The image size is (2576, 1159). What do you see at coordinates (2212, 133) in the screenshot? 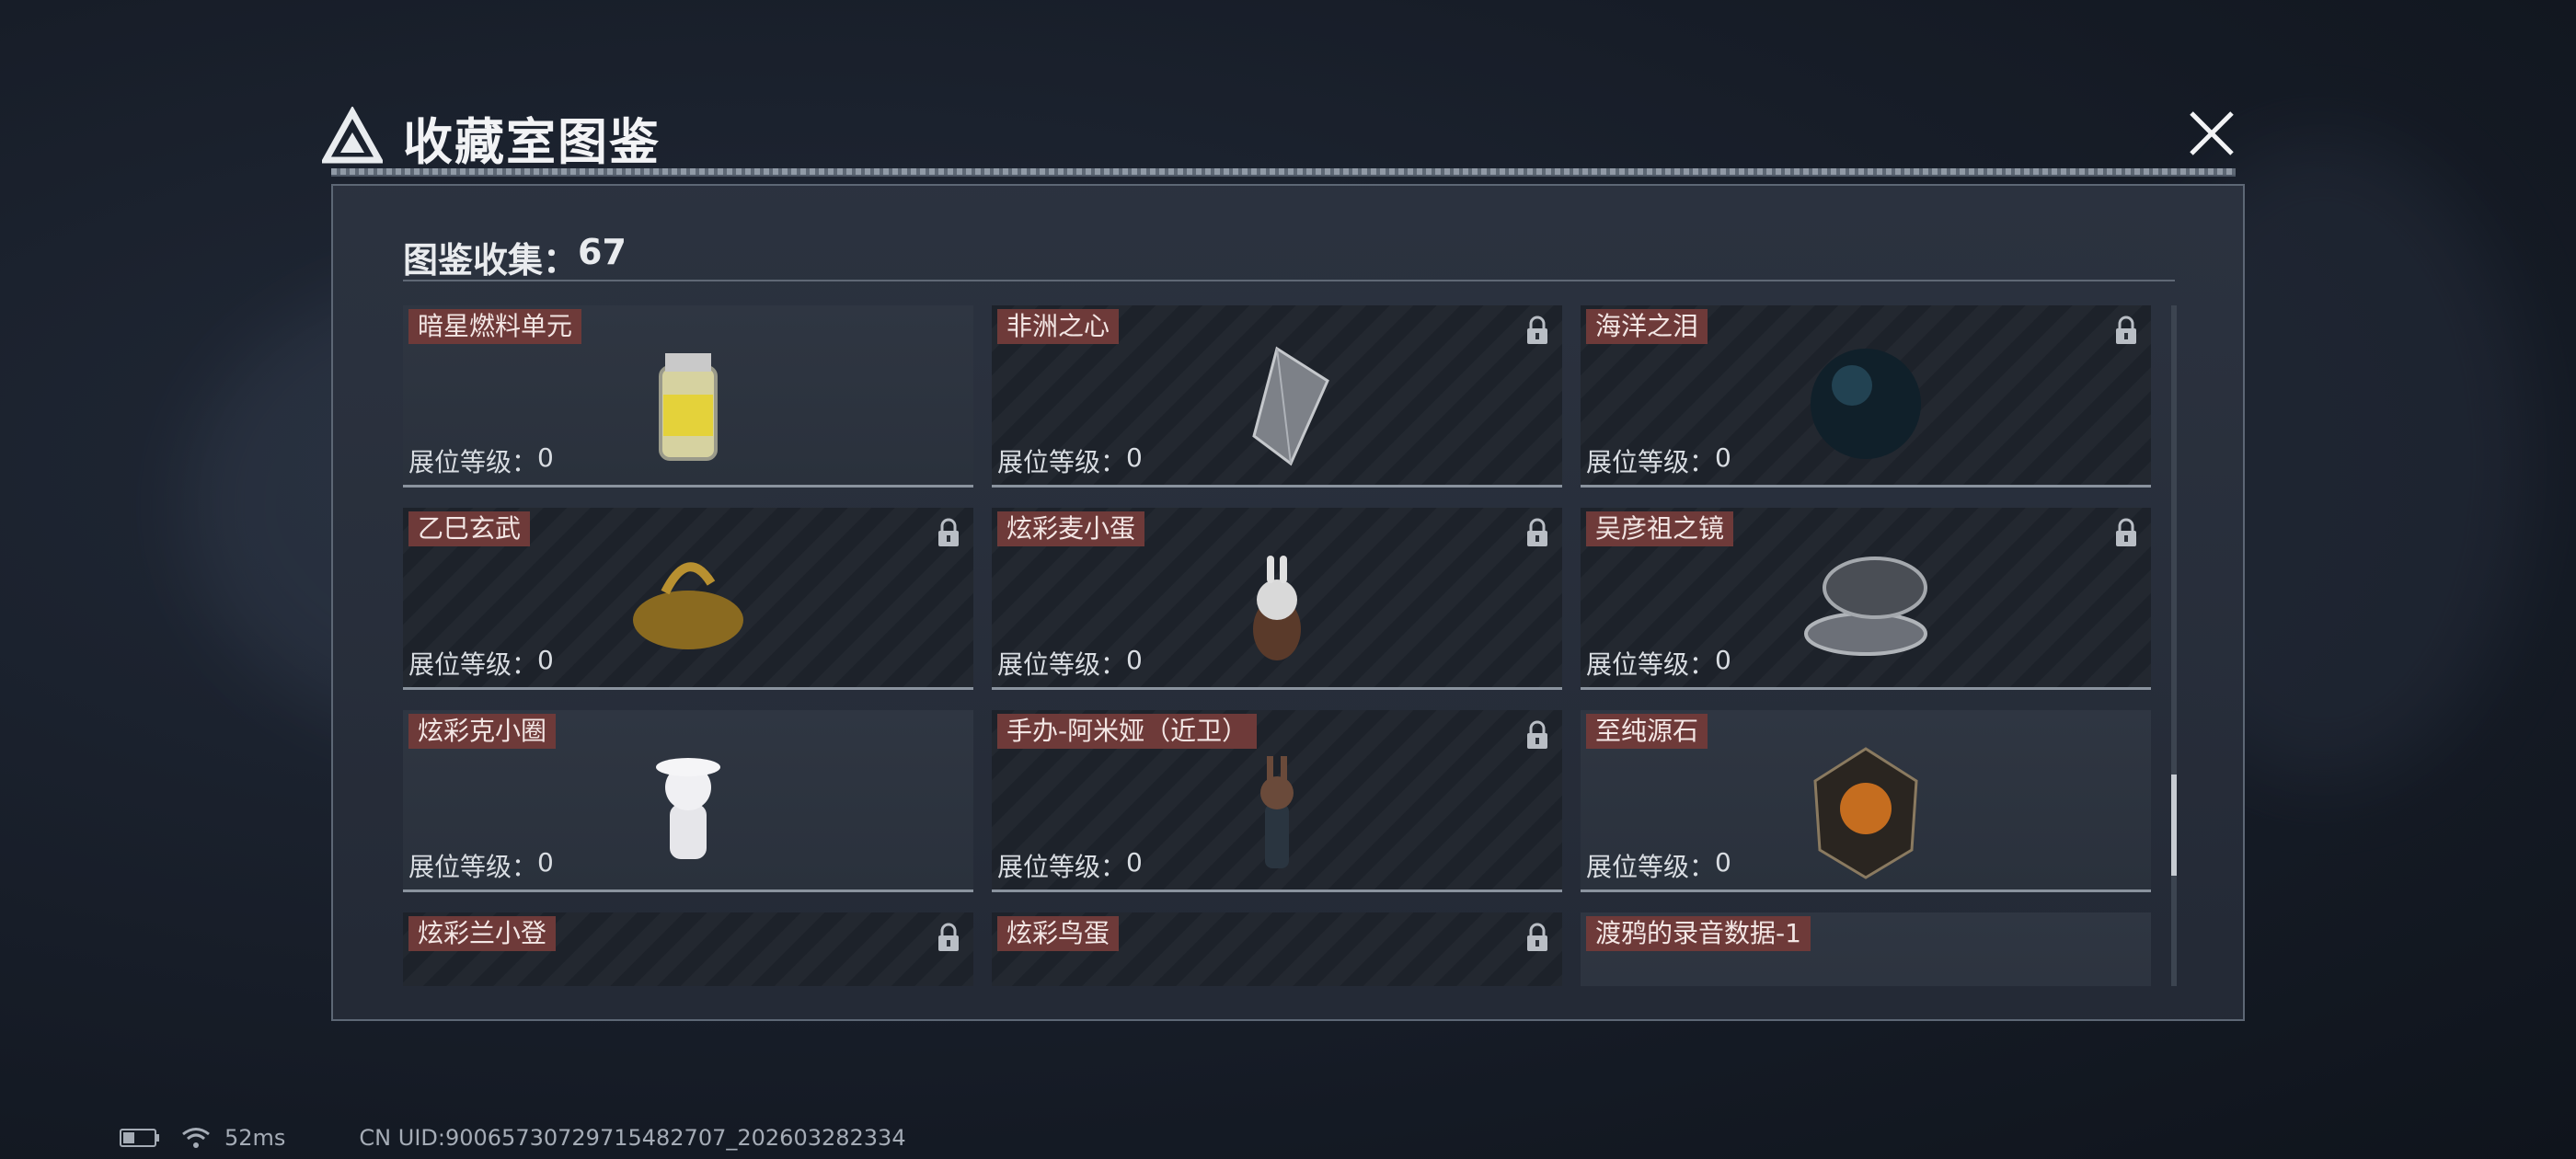
I see `close-button` at bounding box center [2212, 133].